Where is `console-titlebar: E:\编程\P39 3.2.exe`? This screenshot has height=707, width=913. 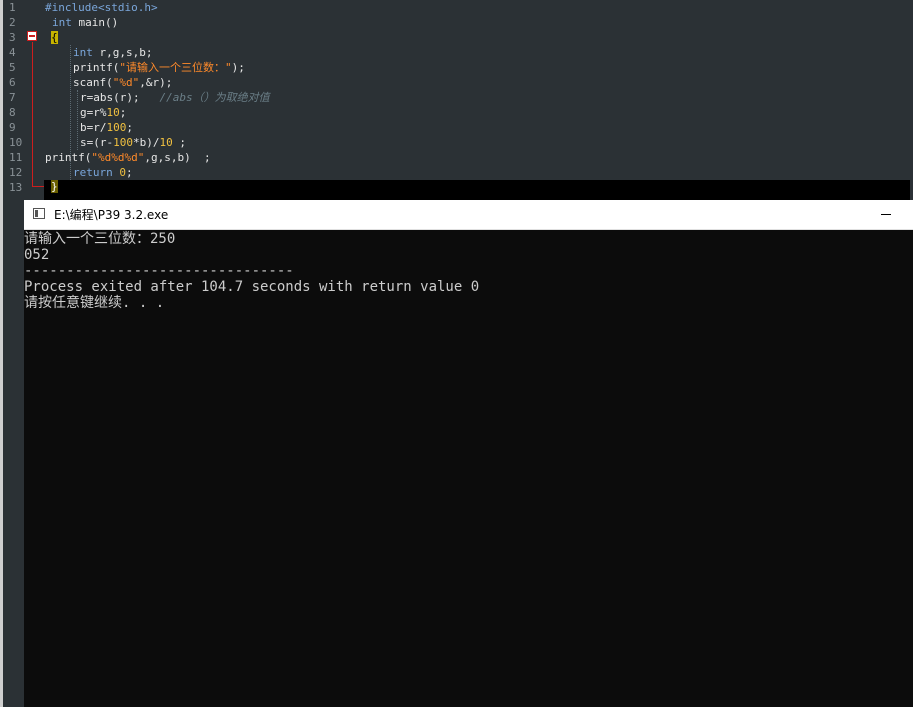 console-titlebar: E:\编程\P39 3.2.exe is located at coordinates (468, 215).